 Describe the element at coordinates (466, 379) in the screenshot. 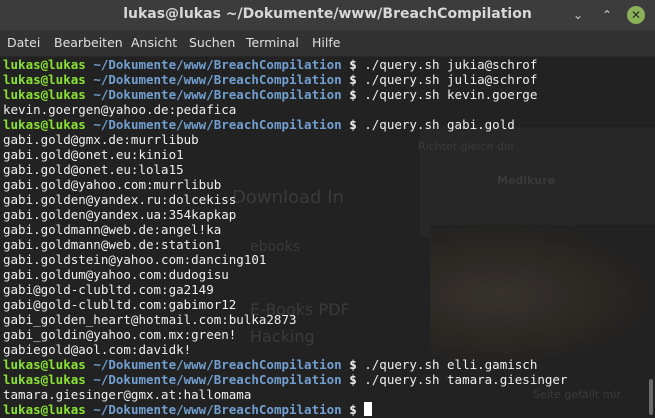

I see `command-text: ./query.sh tamara.giesinger` at that location.